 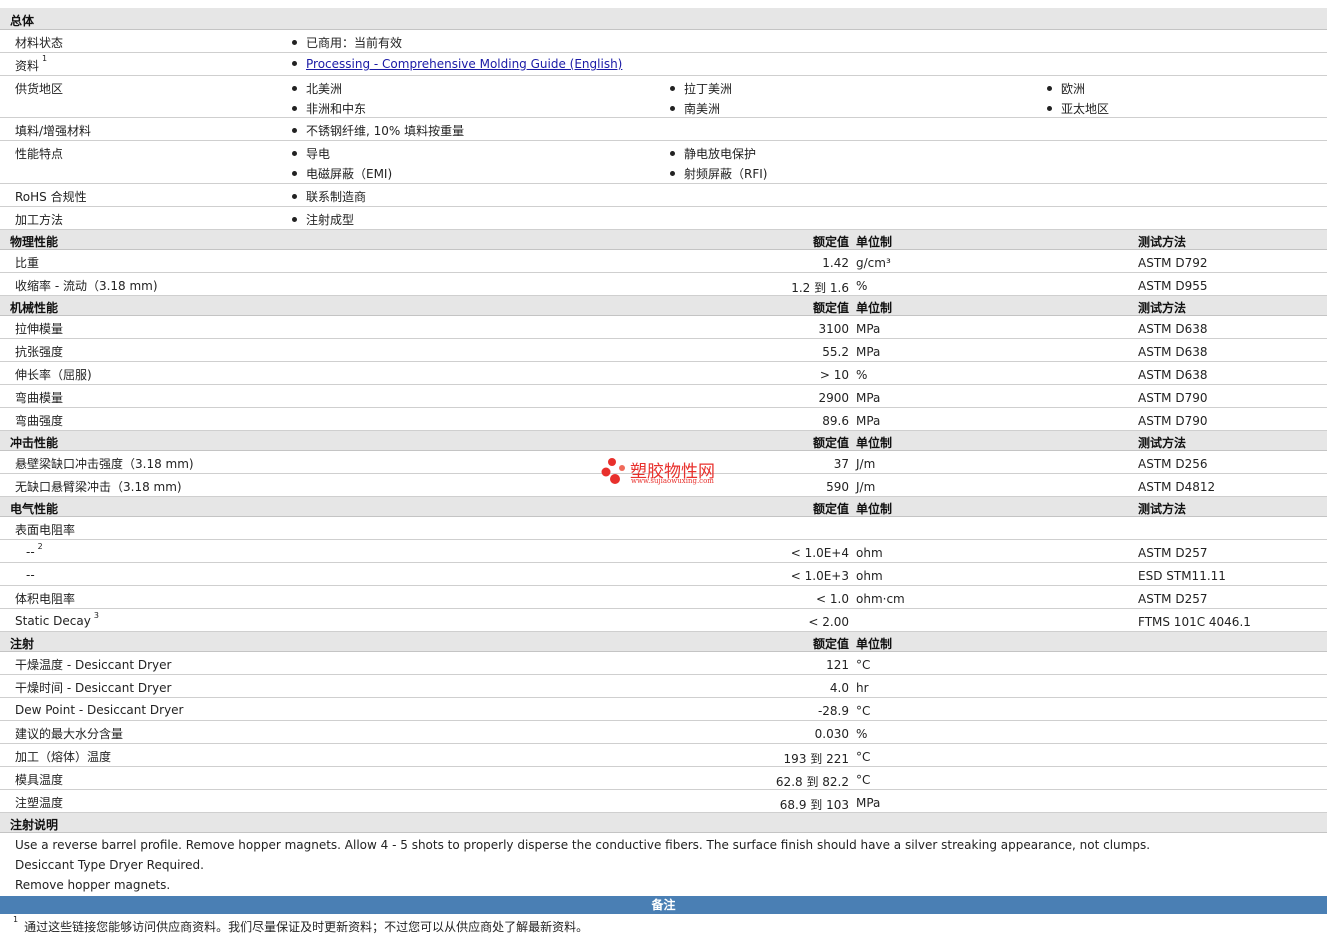 I want to click on bullet-item: 不锈钢纤维, 10% 填料按重量, so click(x=378, y=130).